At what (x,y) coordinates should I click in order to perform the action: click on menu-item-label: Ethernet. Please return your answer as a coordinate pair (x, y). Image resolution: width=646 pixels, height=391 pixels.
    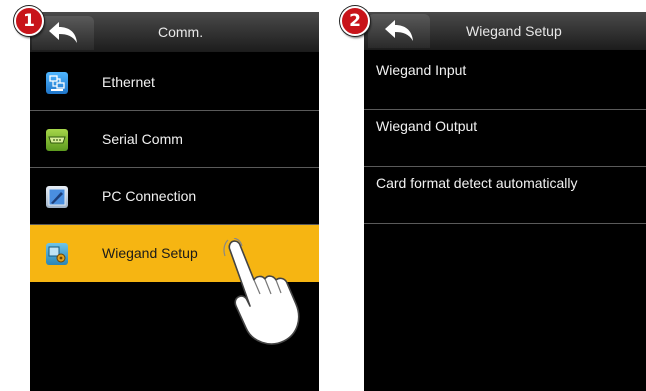
    Looking at the image, I should click on (128, 82).